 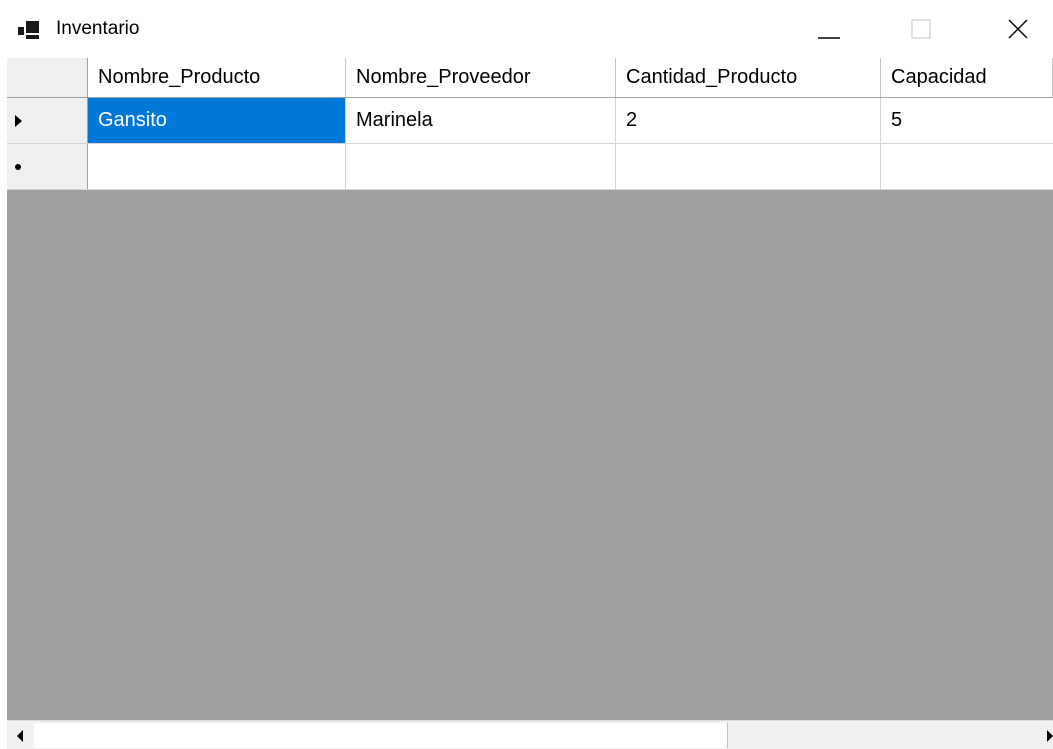 I want to click on scroll-right-arrow-icon, so click(x=1050, y=735).